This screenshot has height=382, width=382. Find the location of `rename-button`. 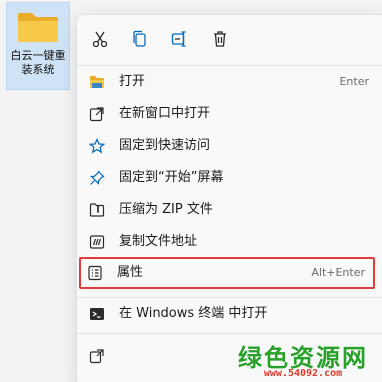

rename-button is located at coordinates (180, 39).